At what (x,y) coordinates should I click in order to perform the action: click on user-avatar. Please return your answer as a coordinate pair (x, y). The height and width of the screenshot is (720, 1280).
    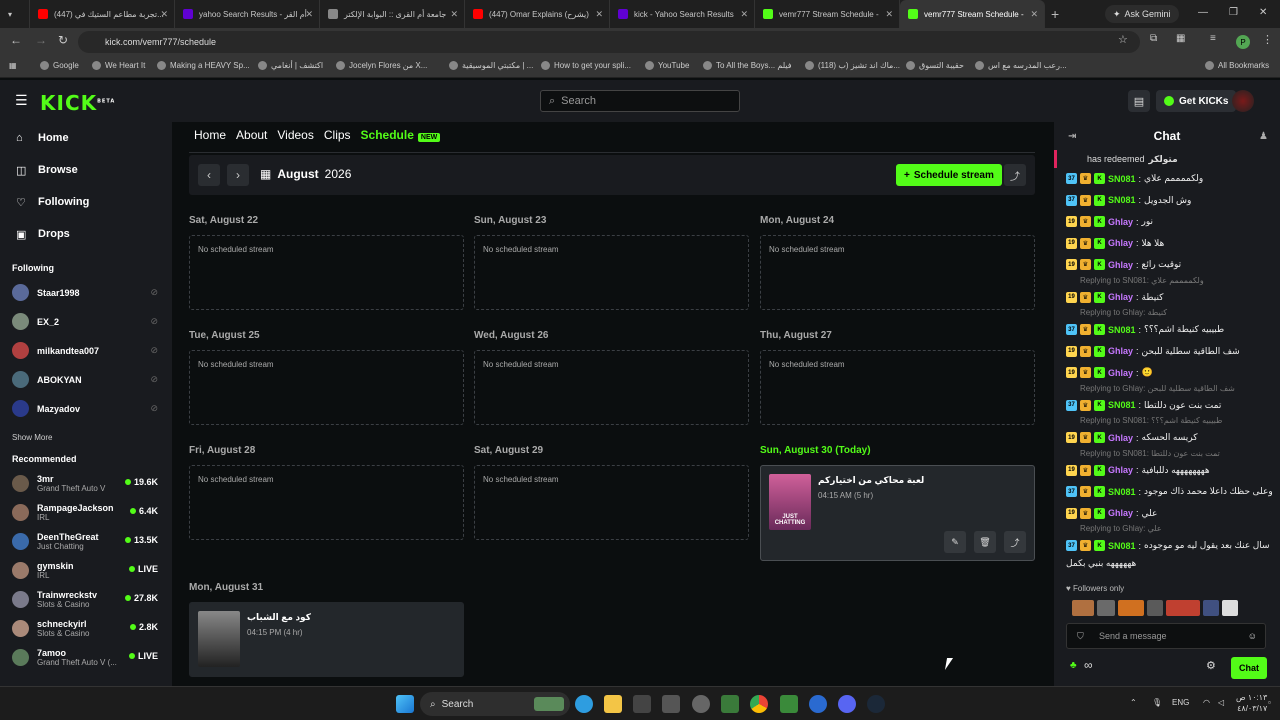
    Looking at the image, I should click on (1243, 101).